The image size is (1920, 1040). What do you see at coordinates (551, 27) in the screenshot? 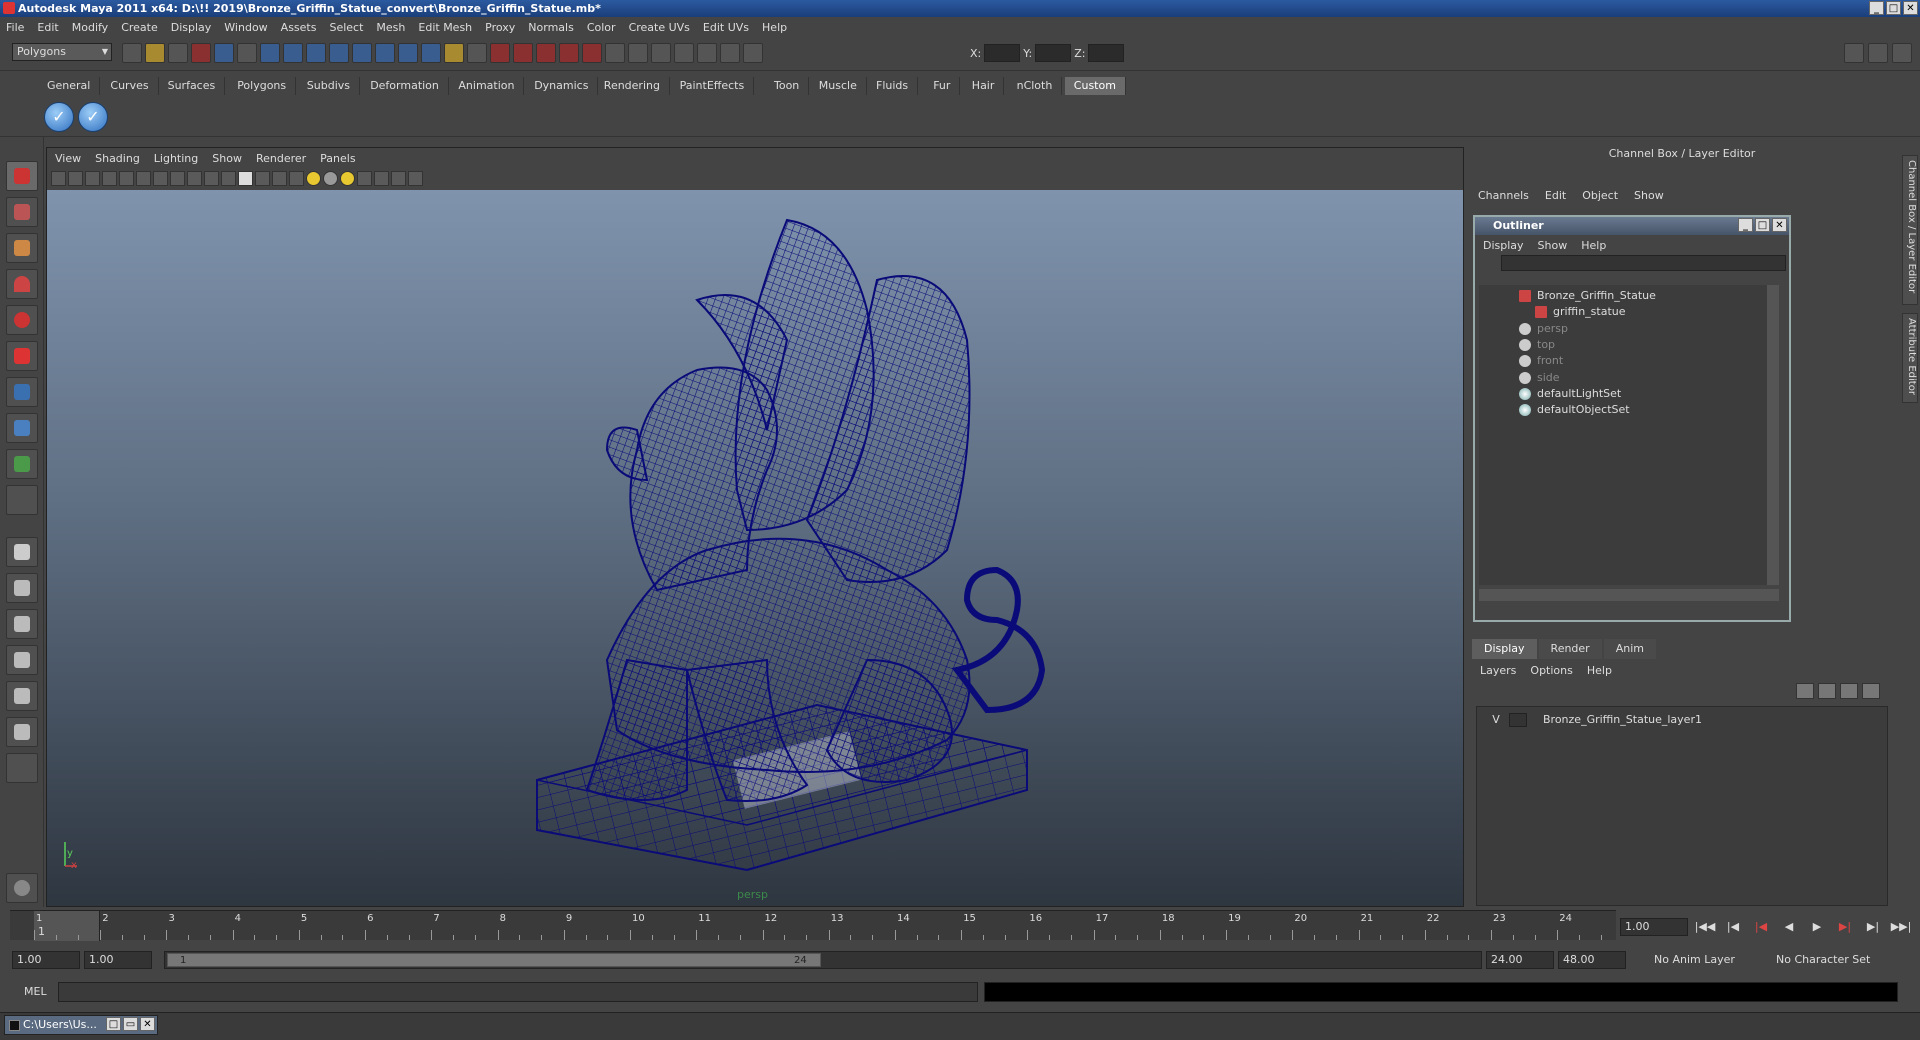
I see `menu-normals: Normals` at bounding box center [551, 27].